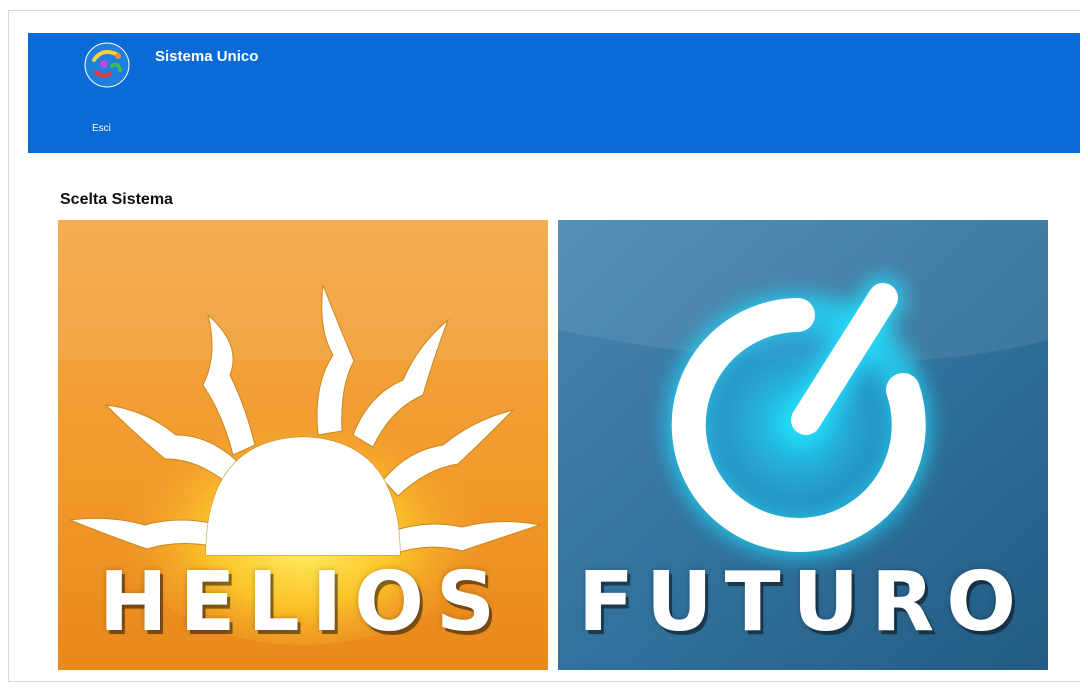 The image size is (1088, 688). What do you see at coordinates (207, 56) in the screenshot?
I see `app-title: Sistema Unico` at bounding box center [207, 56].